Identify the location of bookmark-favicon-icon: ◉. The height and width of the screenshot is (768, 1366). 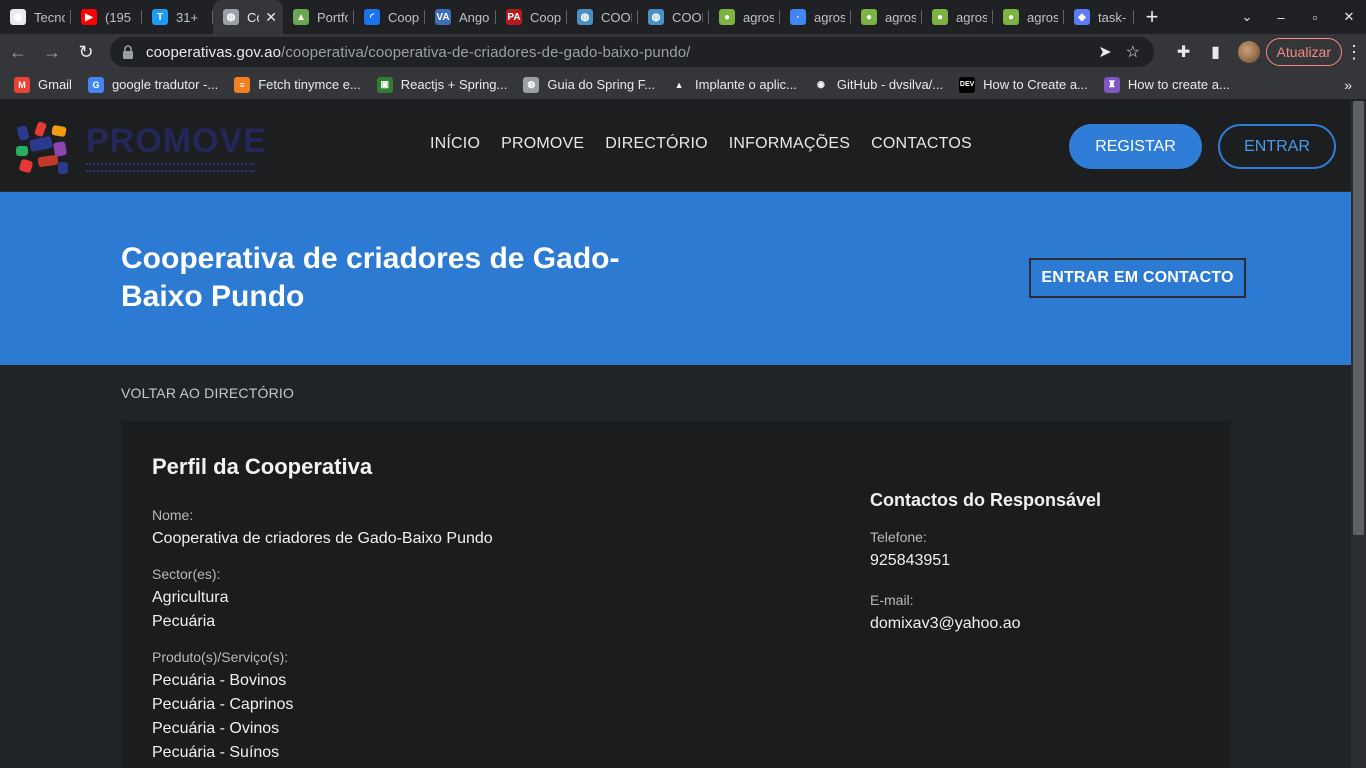
(820, 84).